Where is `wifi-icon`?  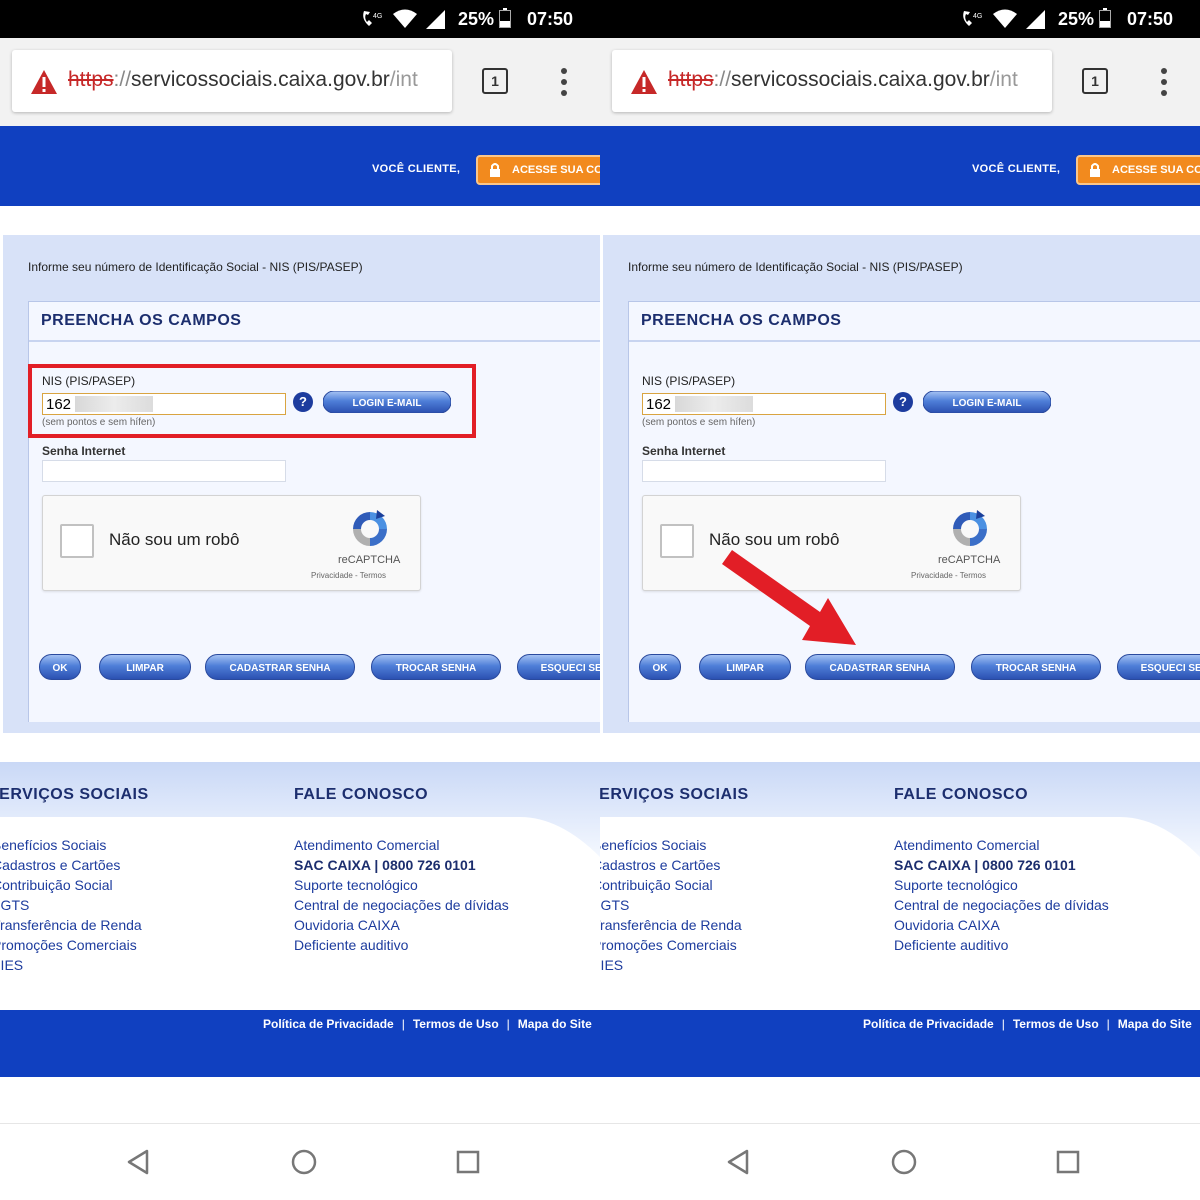 wifi-icon is located at coordinates (405, 18).